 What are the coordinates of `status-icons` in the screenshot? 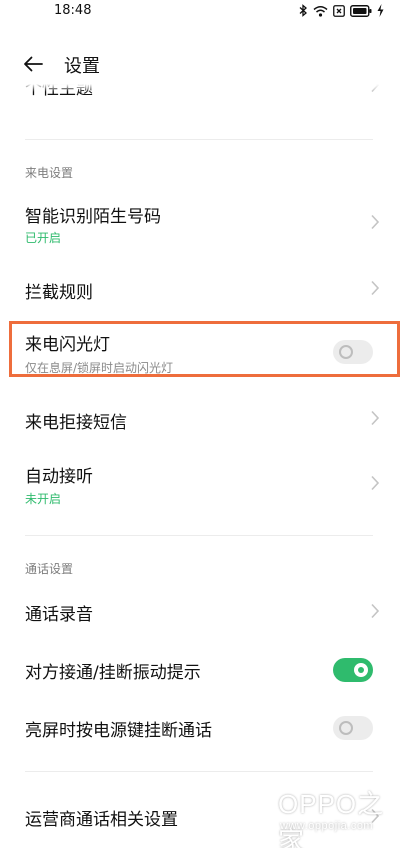 It's located at (341, 10).